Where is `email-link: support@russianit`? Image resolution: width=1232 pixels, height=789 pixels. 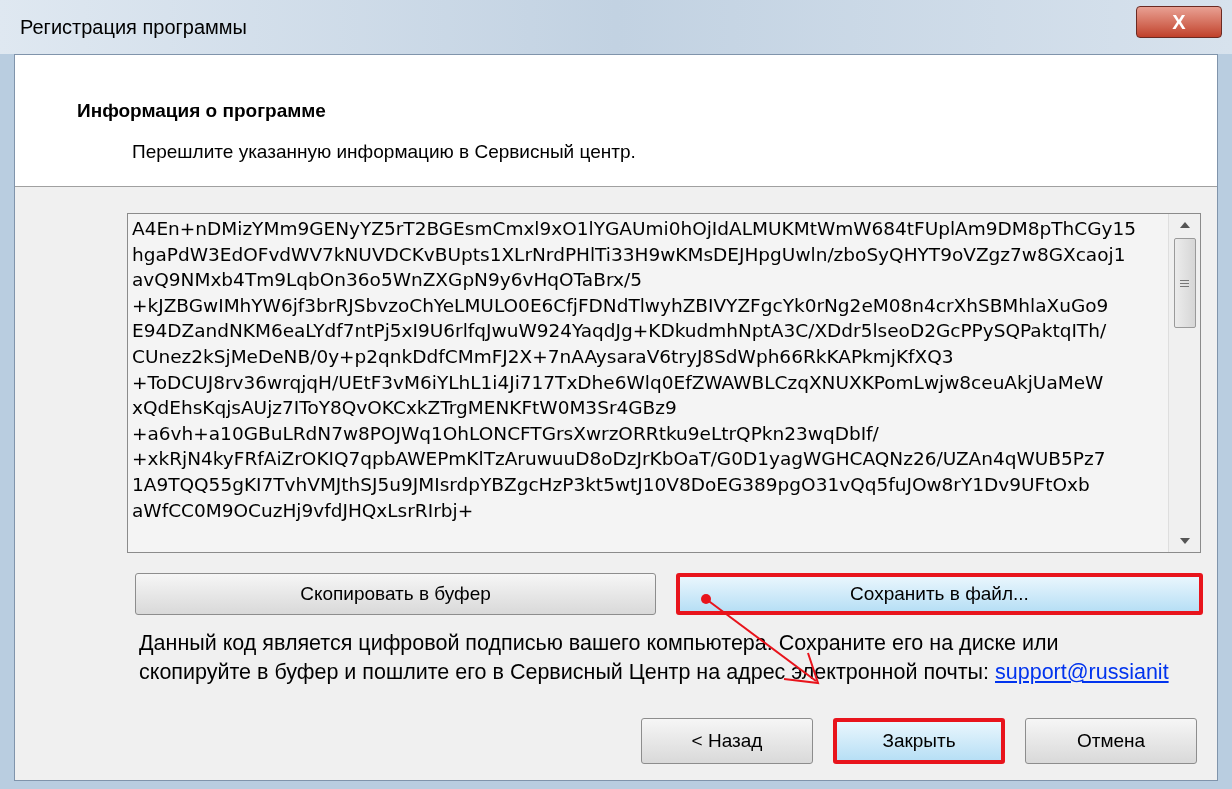 email-link: support@russianit is located at coordinates (1082, 672).